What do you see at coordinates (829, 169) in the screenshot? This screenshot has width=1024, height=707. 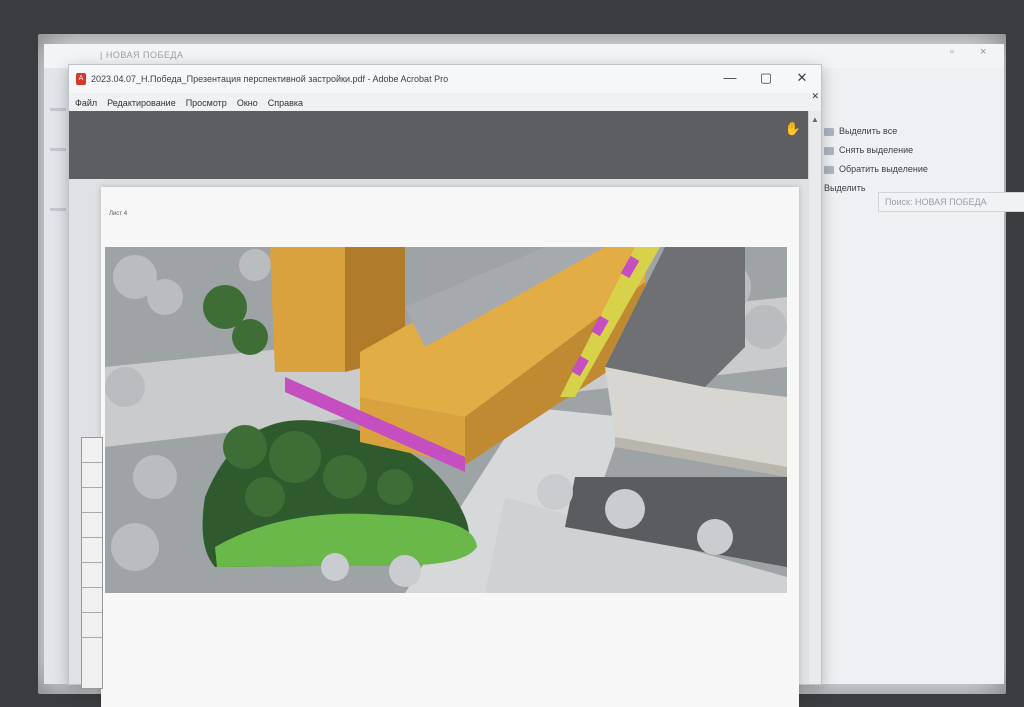 I see `invert-icon` at bounding box center [829, 169].